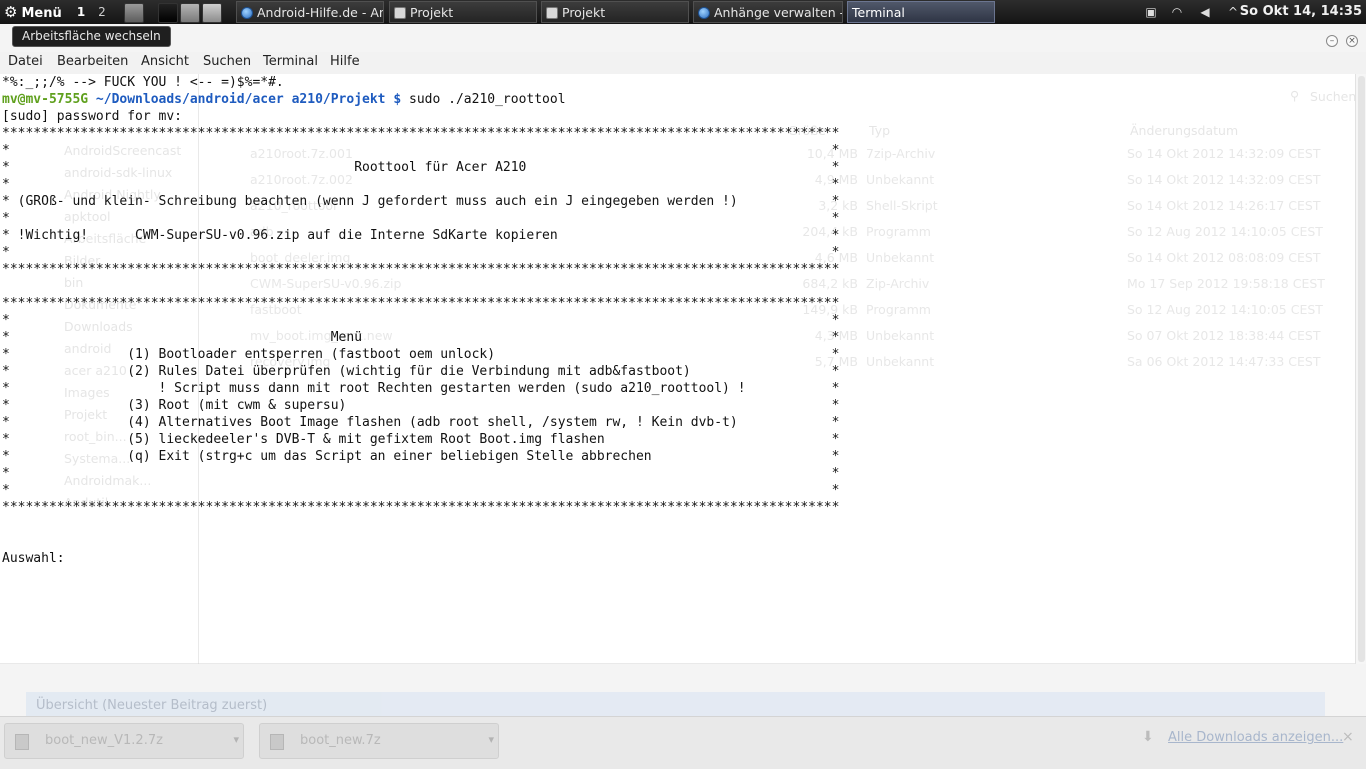  What do you see at coordinates (1301, 12) in the screenshot?
I see `clock: So Okt 14, 14:35` at bounding box center [1301, 12].